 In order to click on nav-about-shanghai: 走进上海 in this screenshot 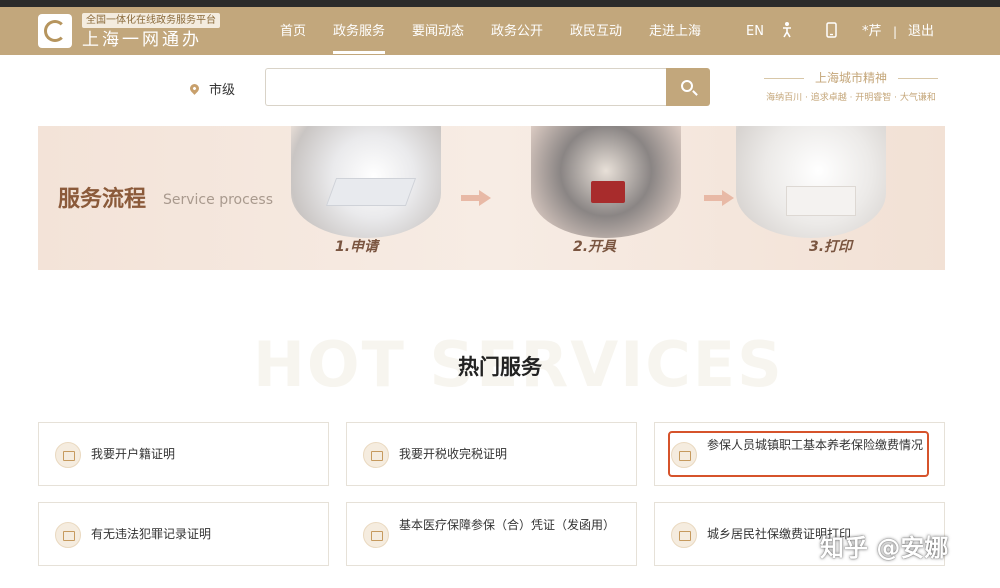, I will do `click(675, 32)`.